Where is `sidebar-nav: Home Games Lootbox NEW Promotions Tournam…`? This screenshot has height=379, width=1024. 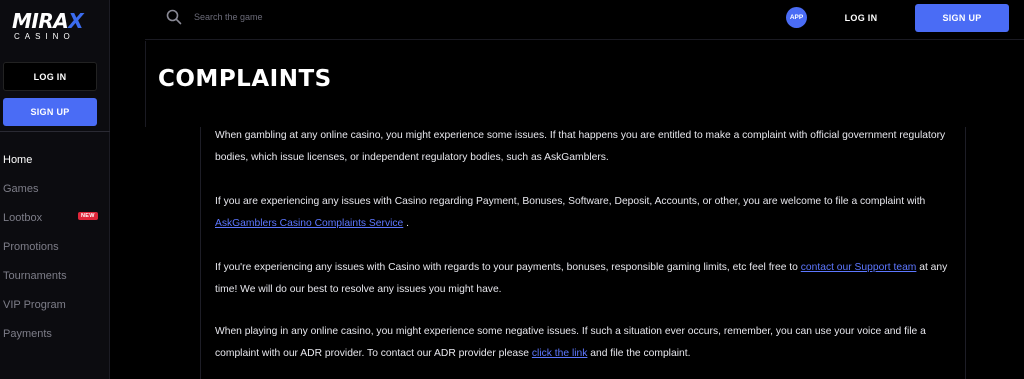 sidebar-nav: Home Games Lootbox NEW Promotions Tournam… is located at coordinates (55, 246).